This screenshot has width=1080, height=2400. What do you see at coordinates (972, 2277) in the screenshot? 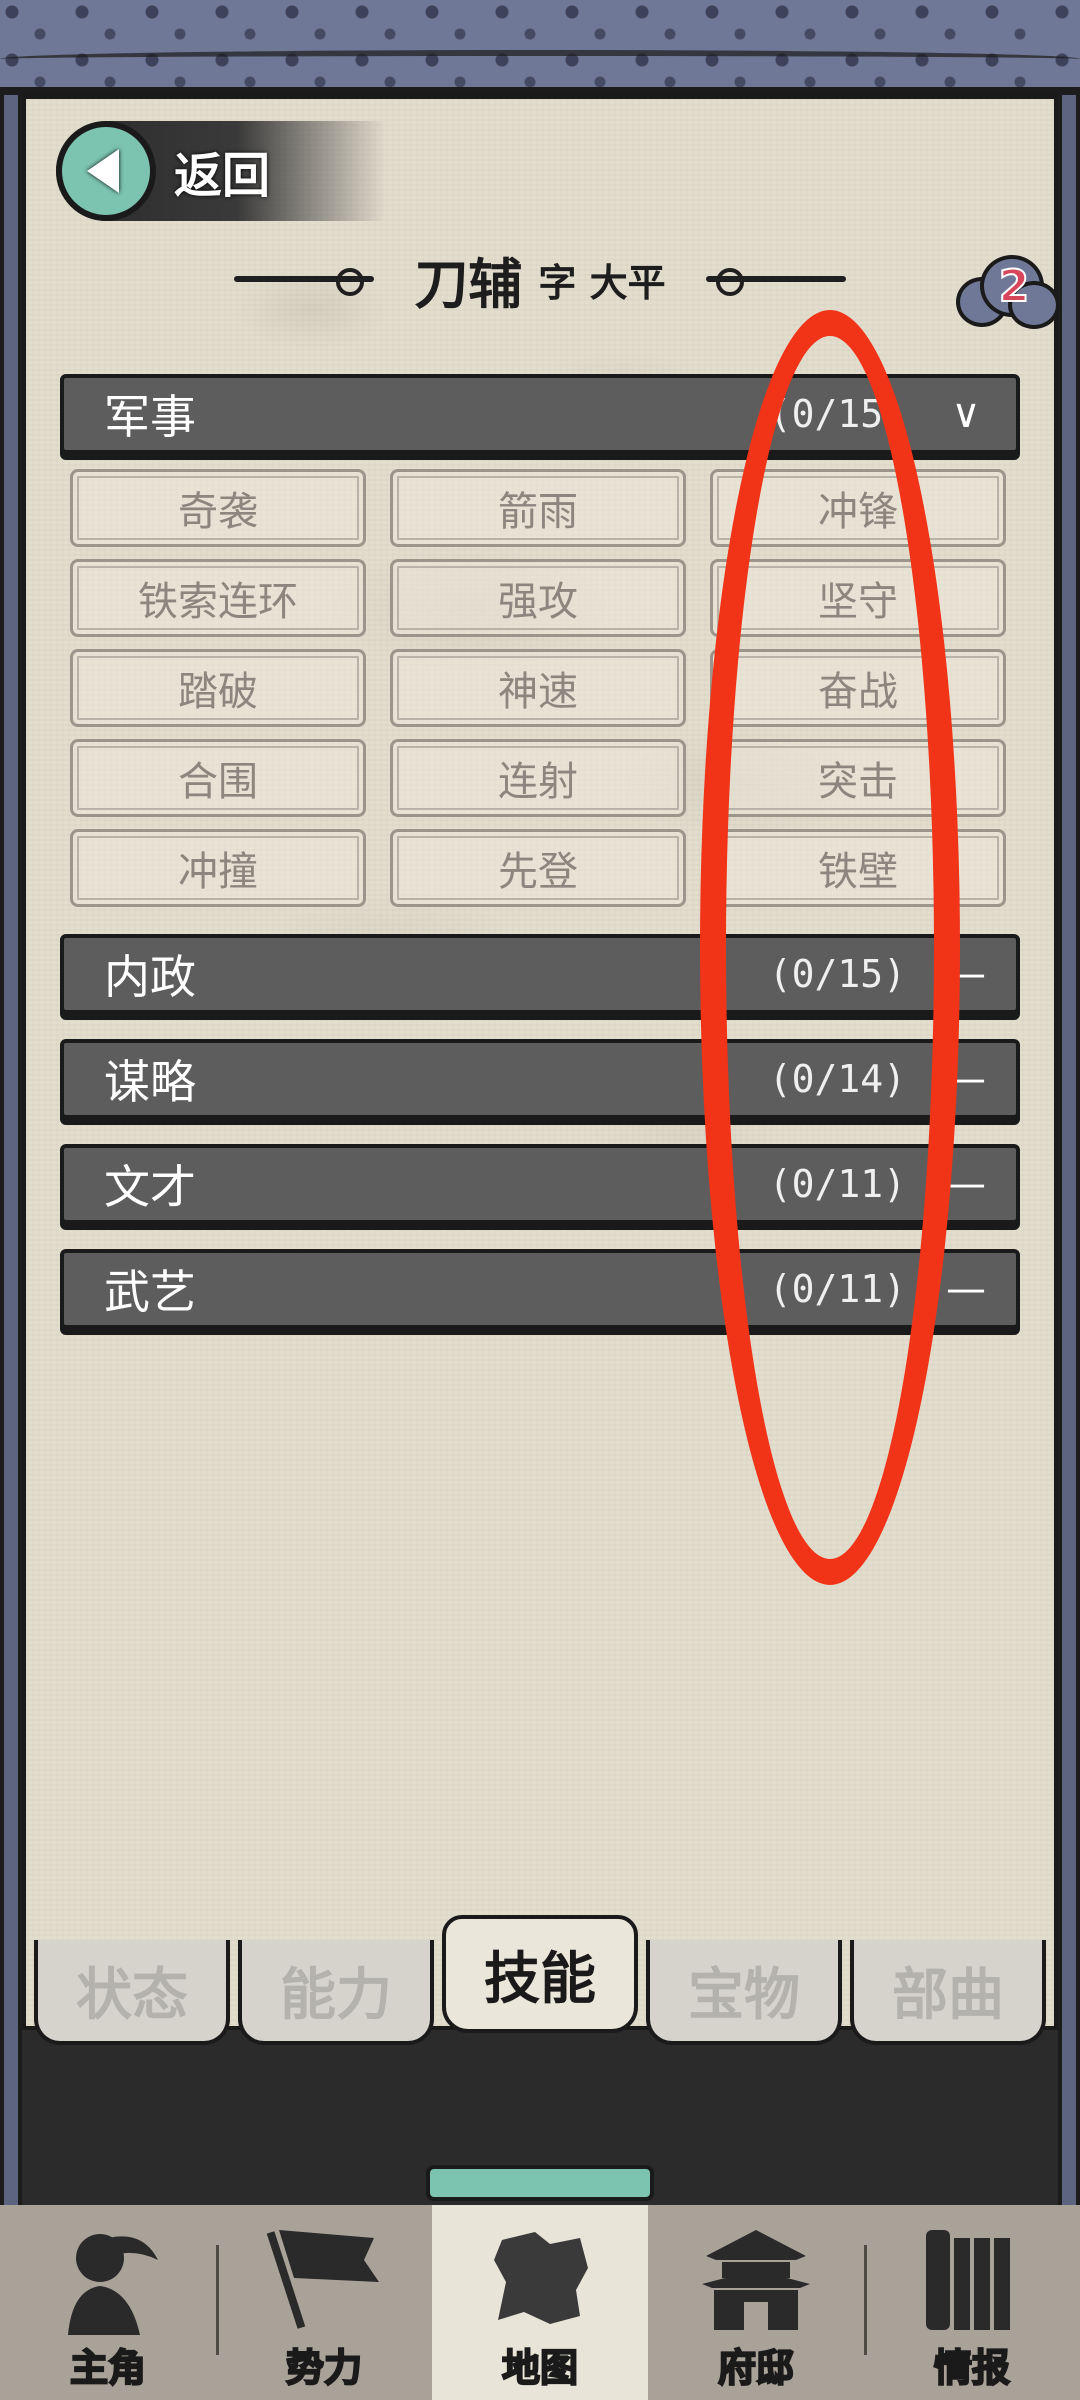
I see `scroll-icon` at bounding box center [972, 2277].